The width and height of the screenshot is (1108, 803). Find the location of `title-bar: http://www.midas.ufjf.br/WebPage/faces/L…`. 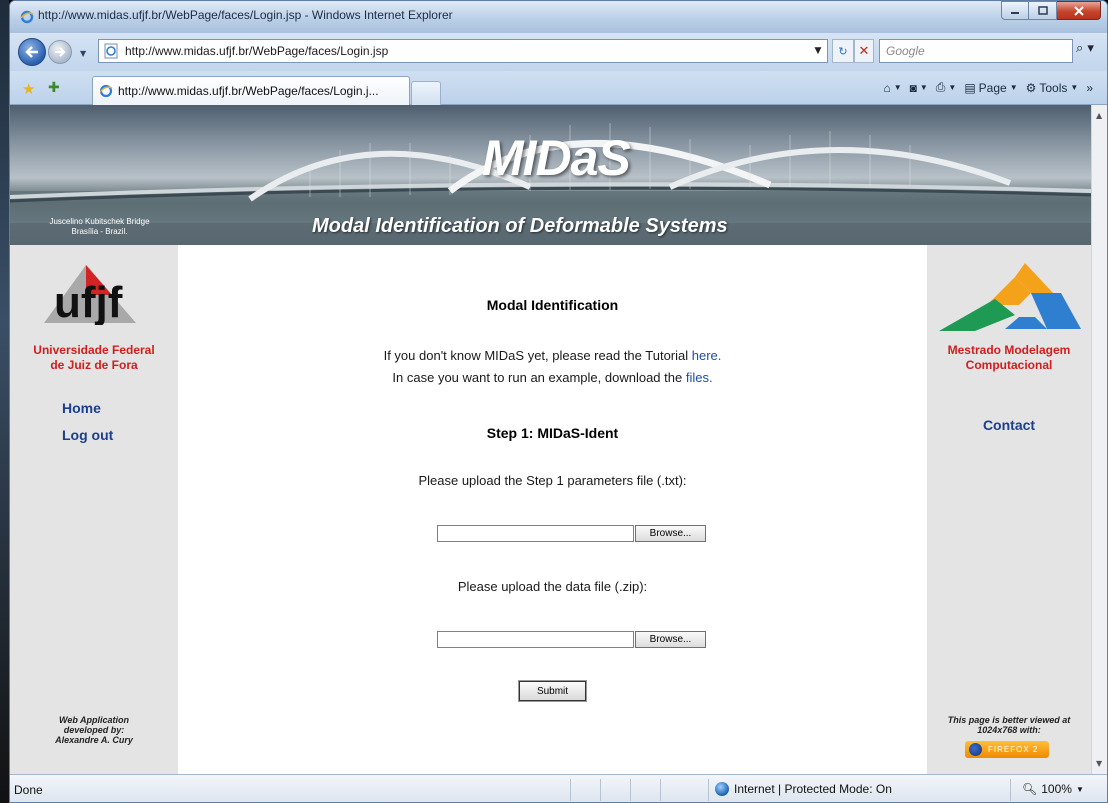

title-bar: http://www.midas.ufjf.br/WebPage/faces/L… is located at coordinates (558, 17).